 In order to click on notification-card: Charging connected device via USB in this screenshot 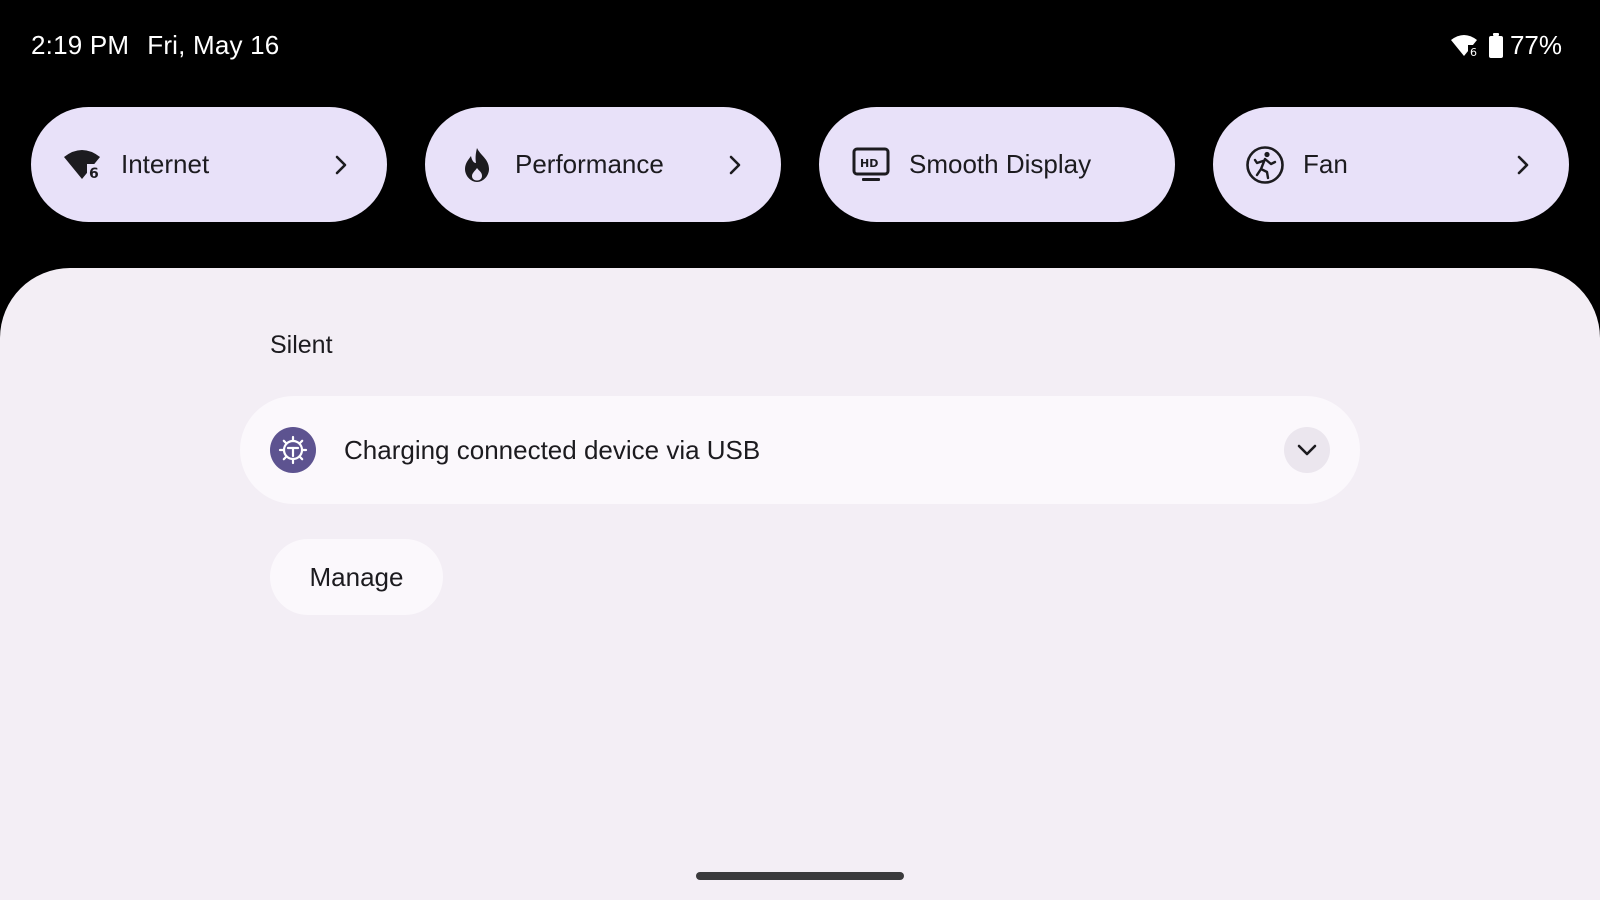, I will do `click(800, 450)`.